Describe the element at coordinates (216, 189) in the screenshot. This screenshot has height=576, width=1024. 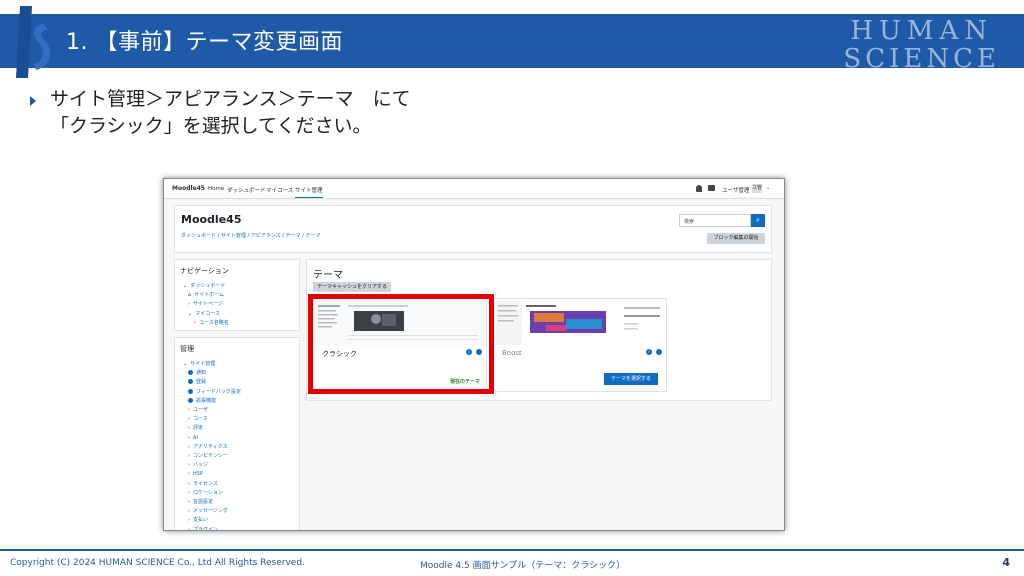
I see `nav-item-home: Home` at that location.